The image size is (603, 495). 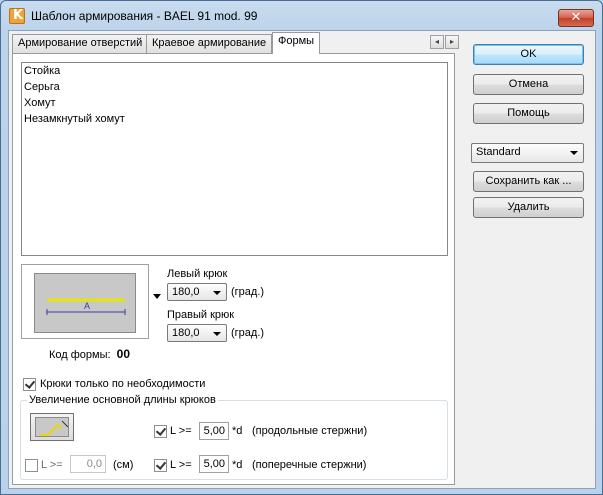 What do you see at coordinates (123, 384) in the screenshot?
I see `hooks-only-needed-label: Крюки только по необходимости` at bounding box center [123, 384].